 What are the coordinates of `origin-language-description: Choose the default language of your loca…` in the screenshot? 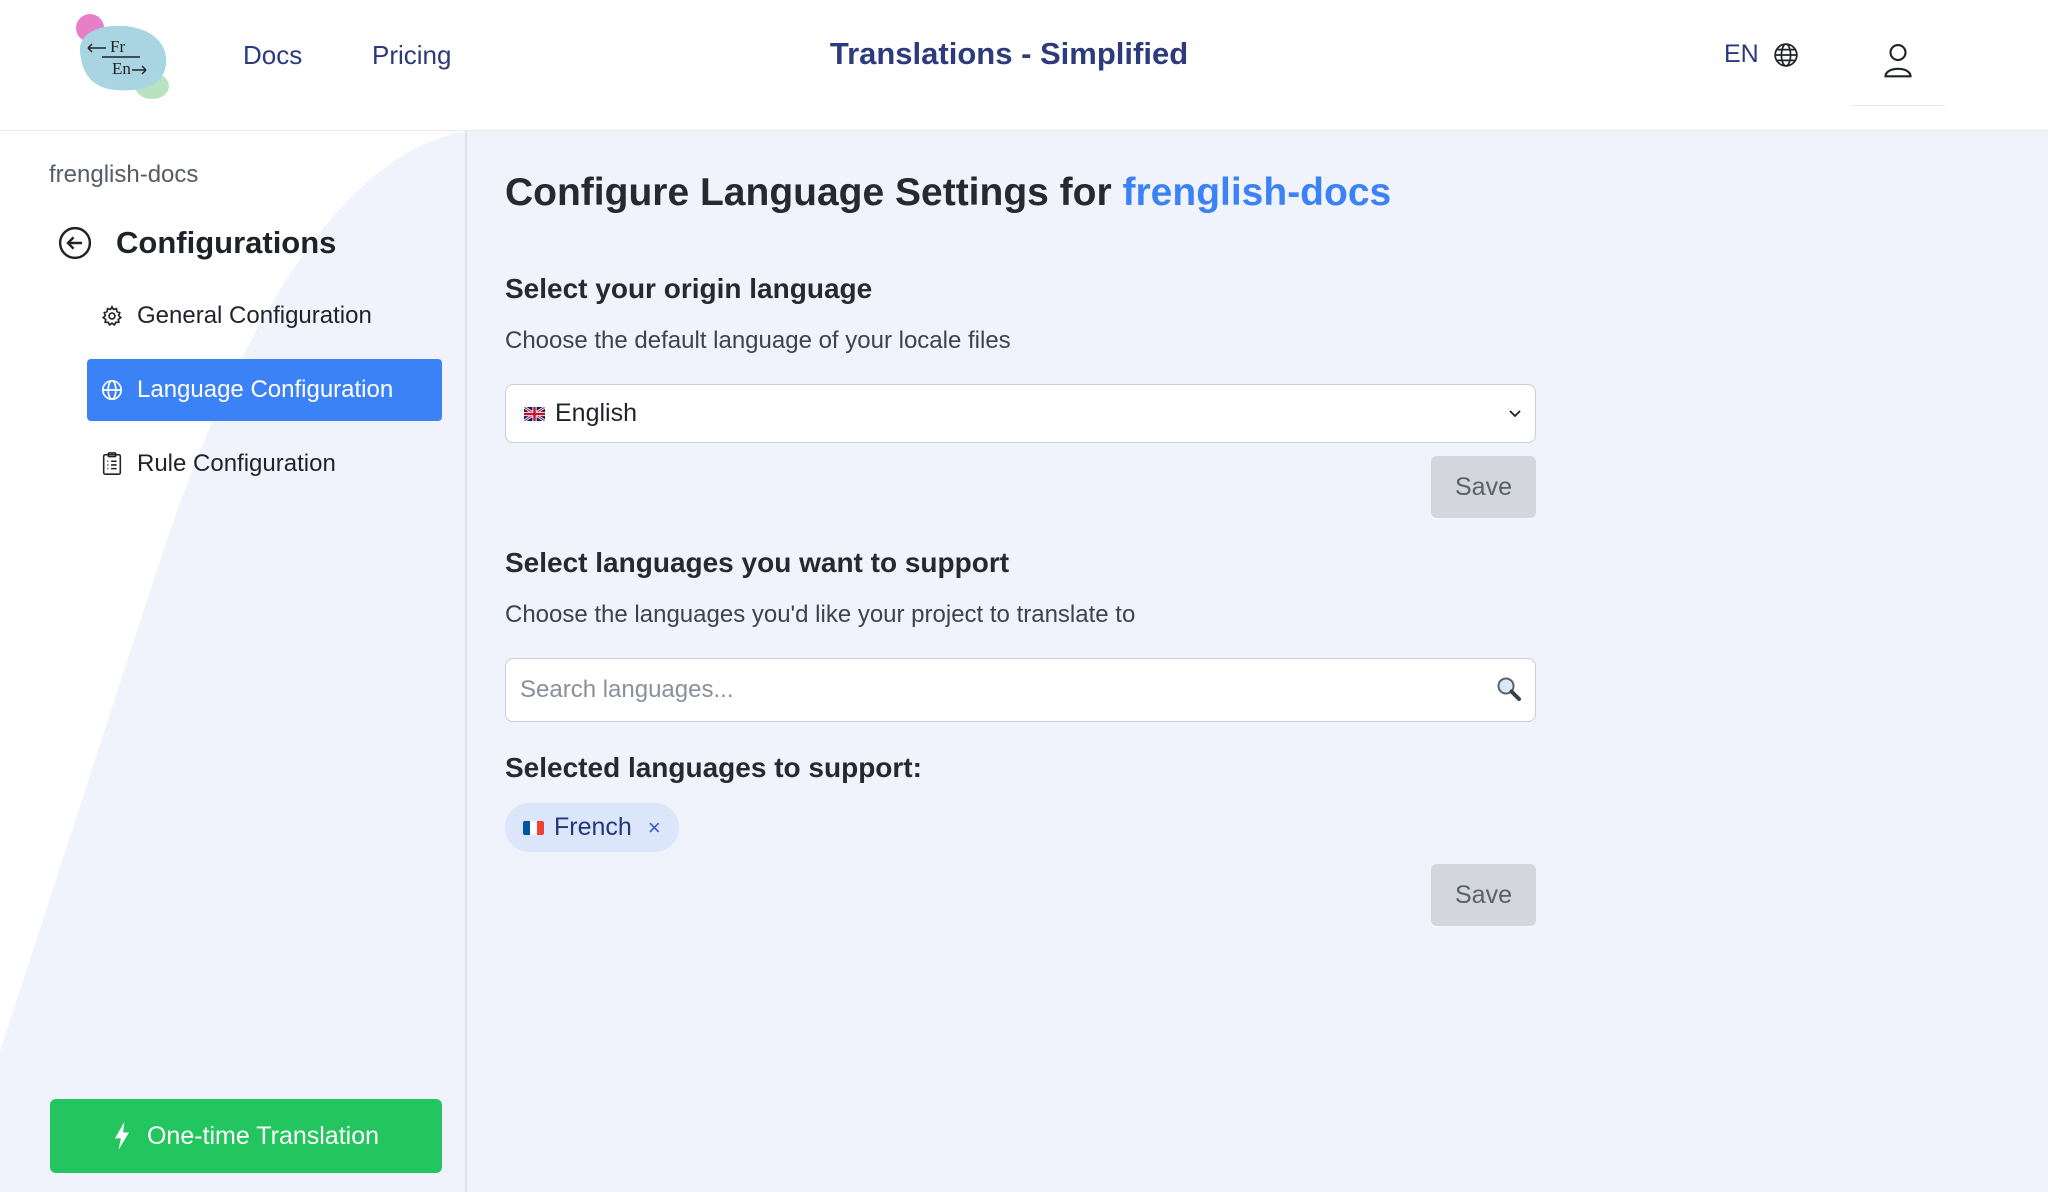 It's located at (758, 340).